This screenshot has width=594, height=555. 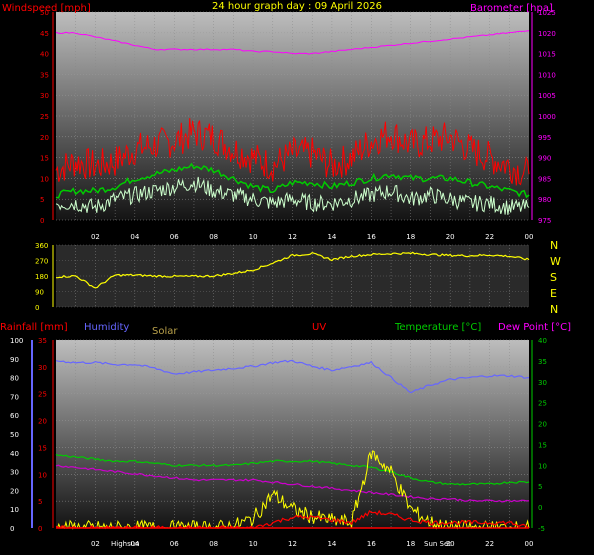 I want to click on barometer-tick-label: 990, so click(x=544, y=159).